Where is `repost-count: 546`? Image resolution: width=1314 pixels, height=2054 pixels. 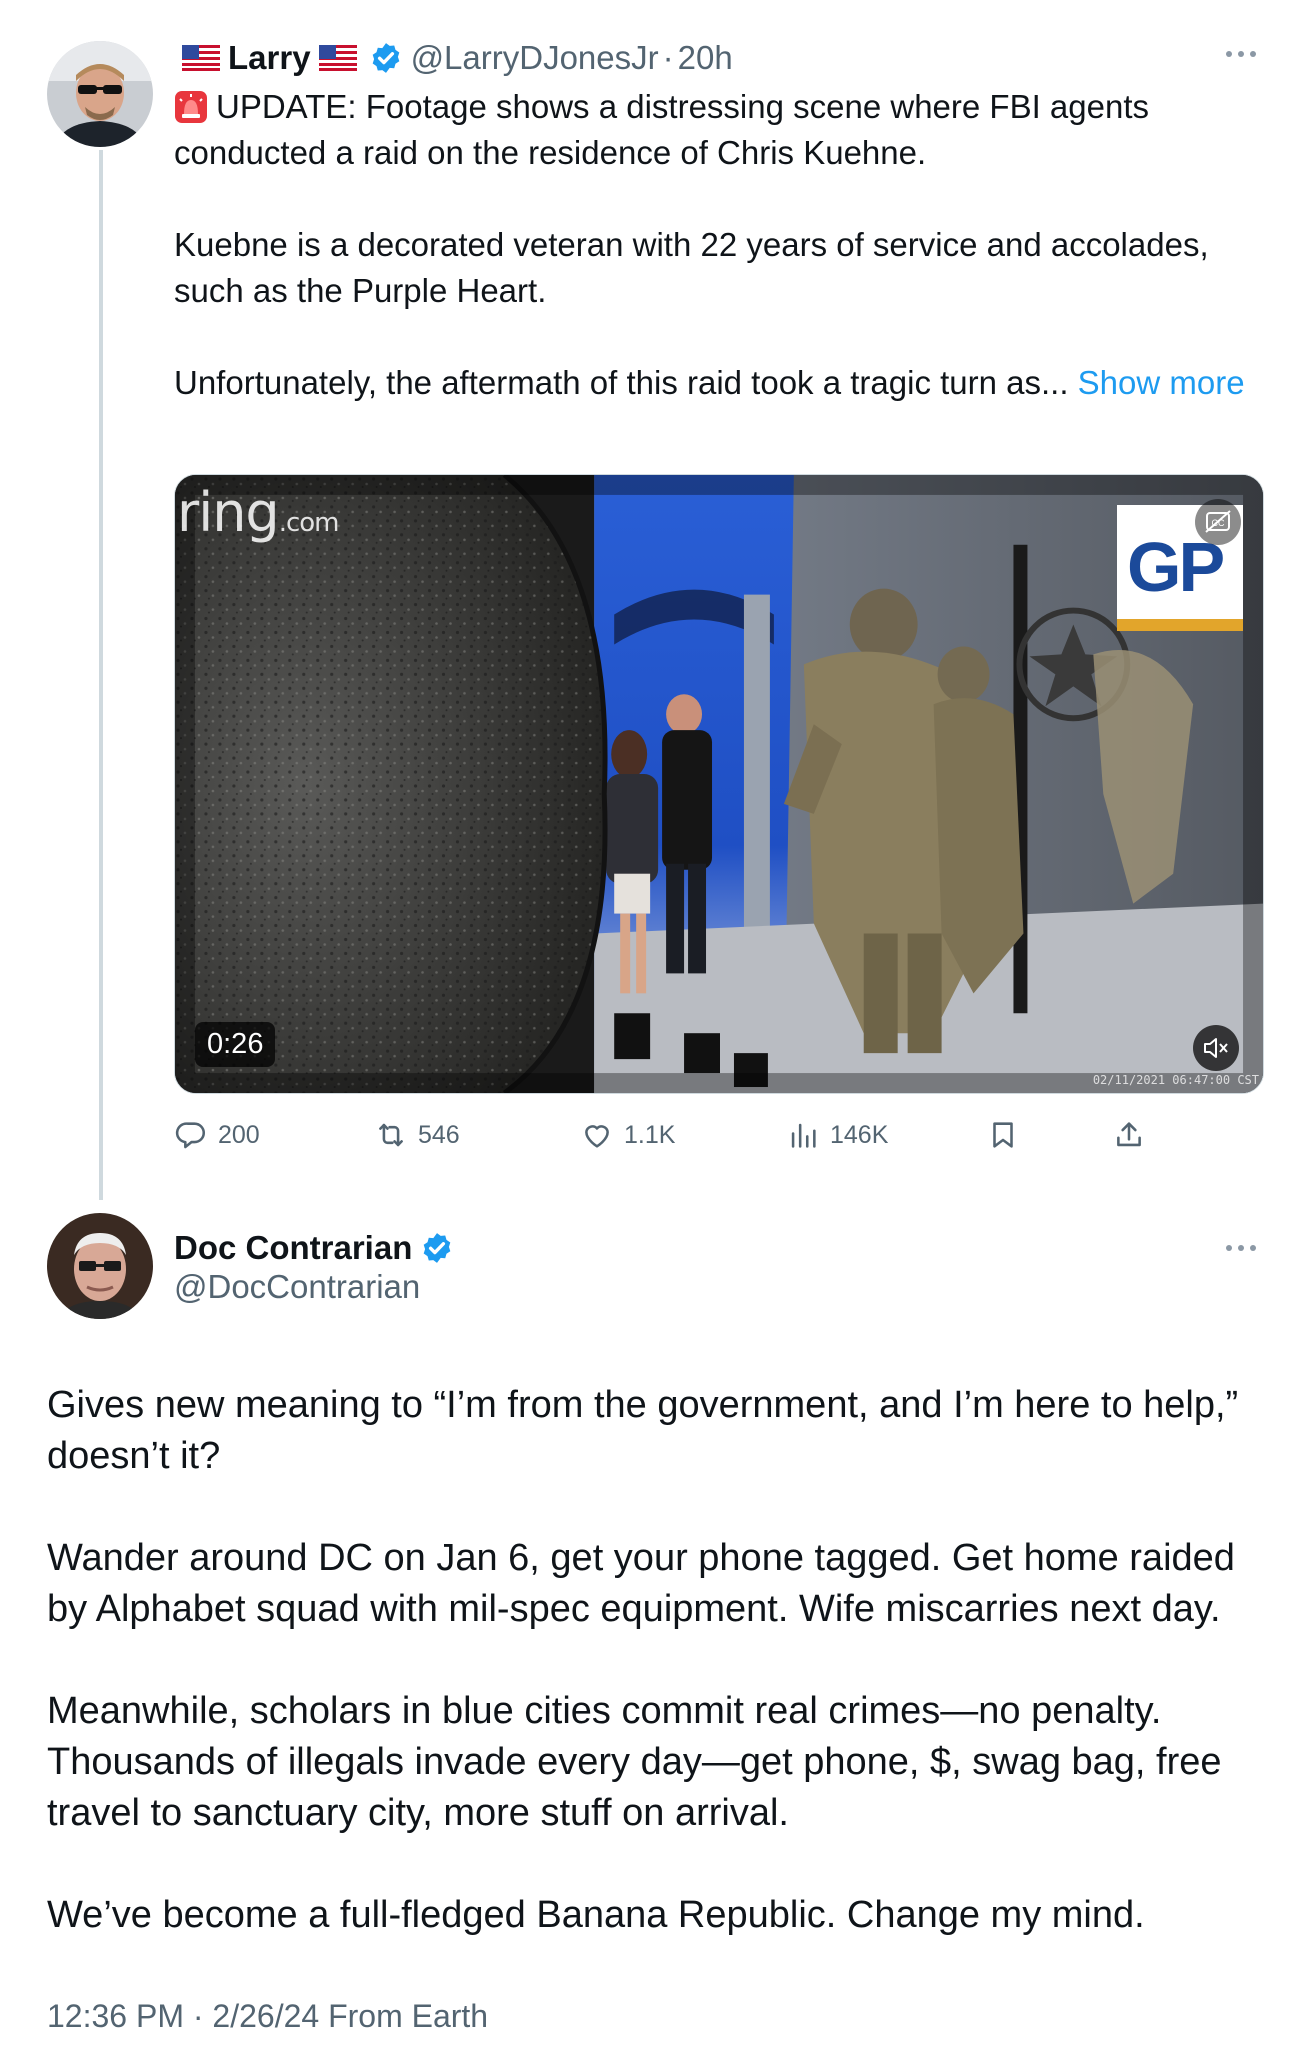 repost-count: 546 is located at coordinates (439, 1134).